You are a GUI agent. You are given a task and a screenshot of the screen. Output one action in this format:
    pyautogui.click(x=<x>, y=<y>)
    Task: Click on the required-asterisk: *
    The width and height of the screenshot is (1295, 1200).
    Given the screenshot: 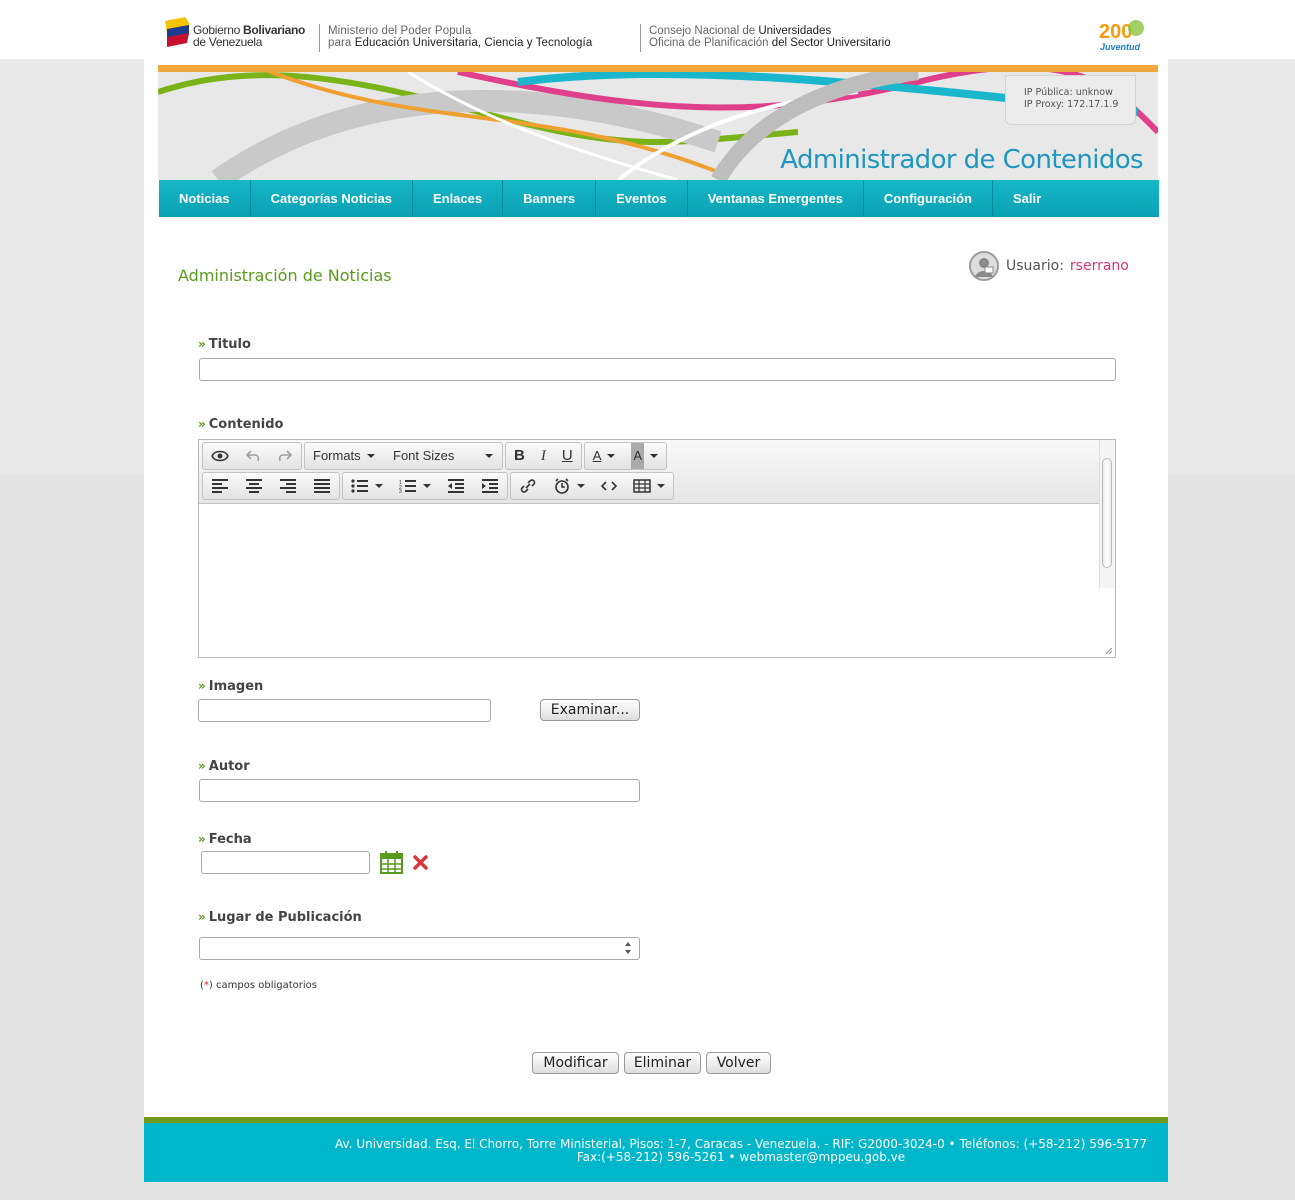 What is the action you would take?
    pyautogui.click(x=206, y=985)
    